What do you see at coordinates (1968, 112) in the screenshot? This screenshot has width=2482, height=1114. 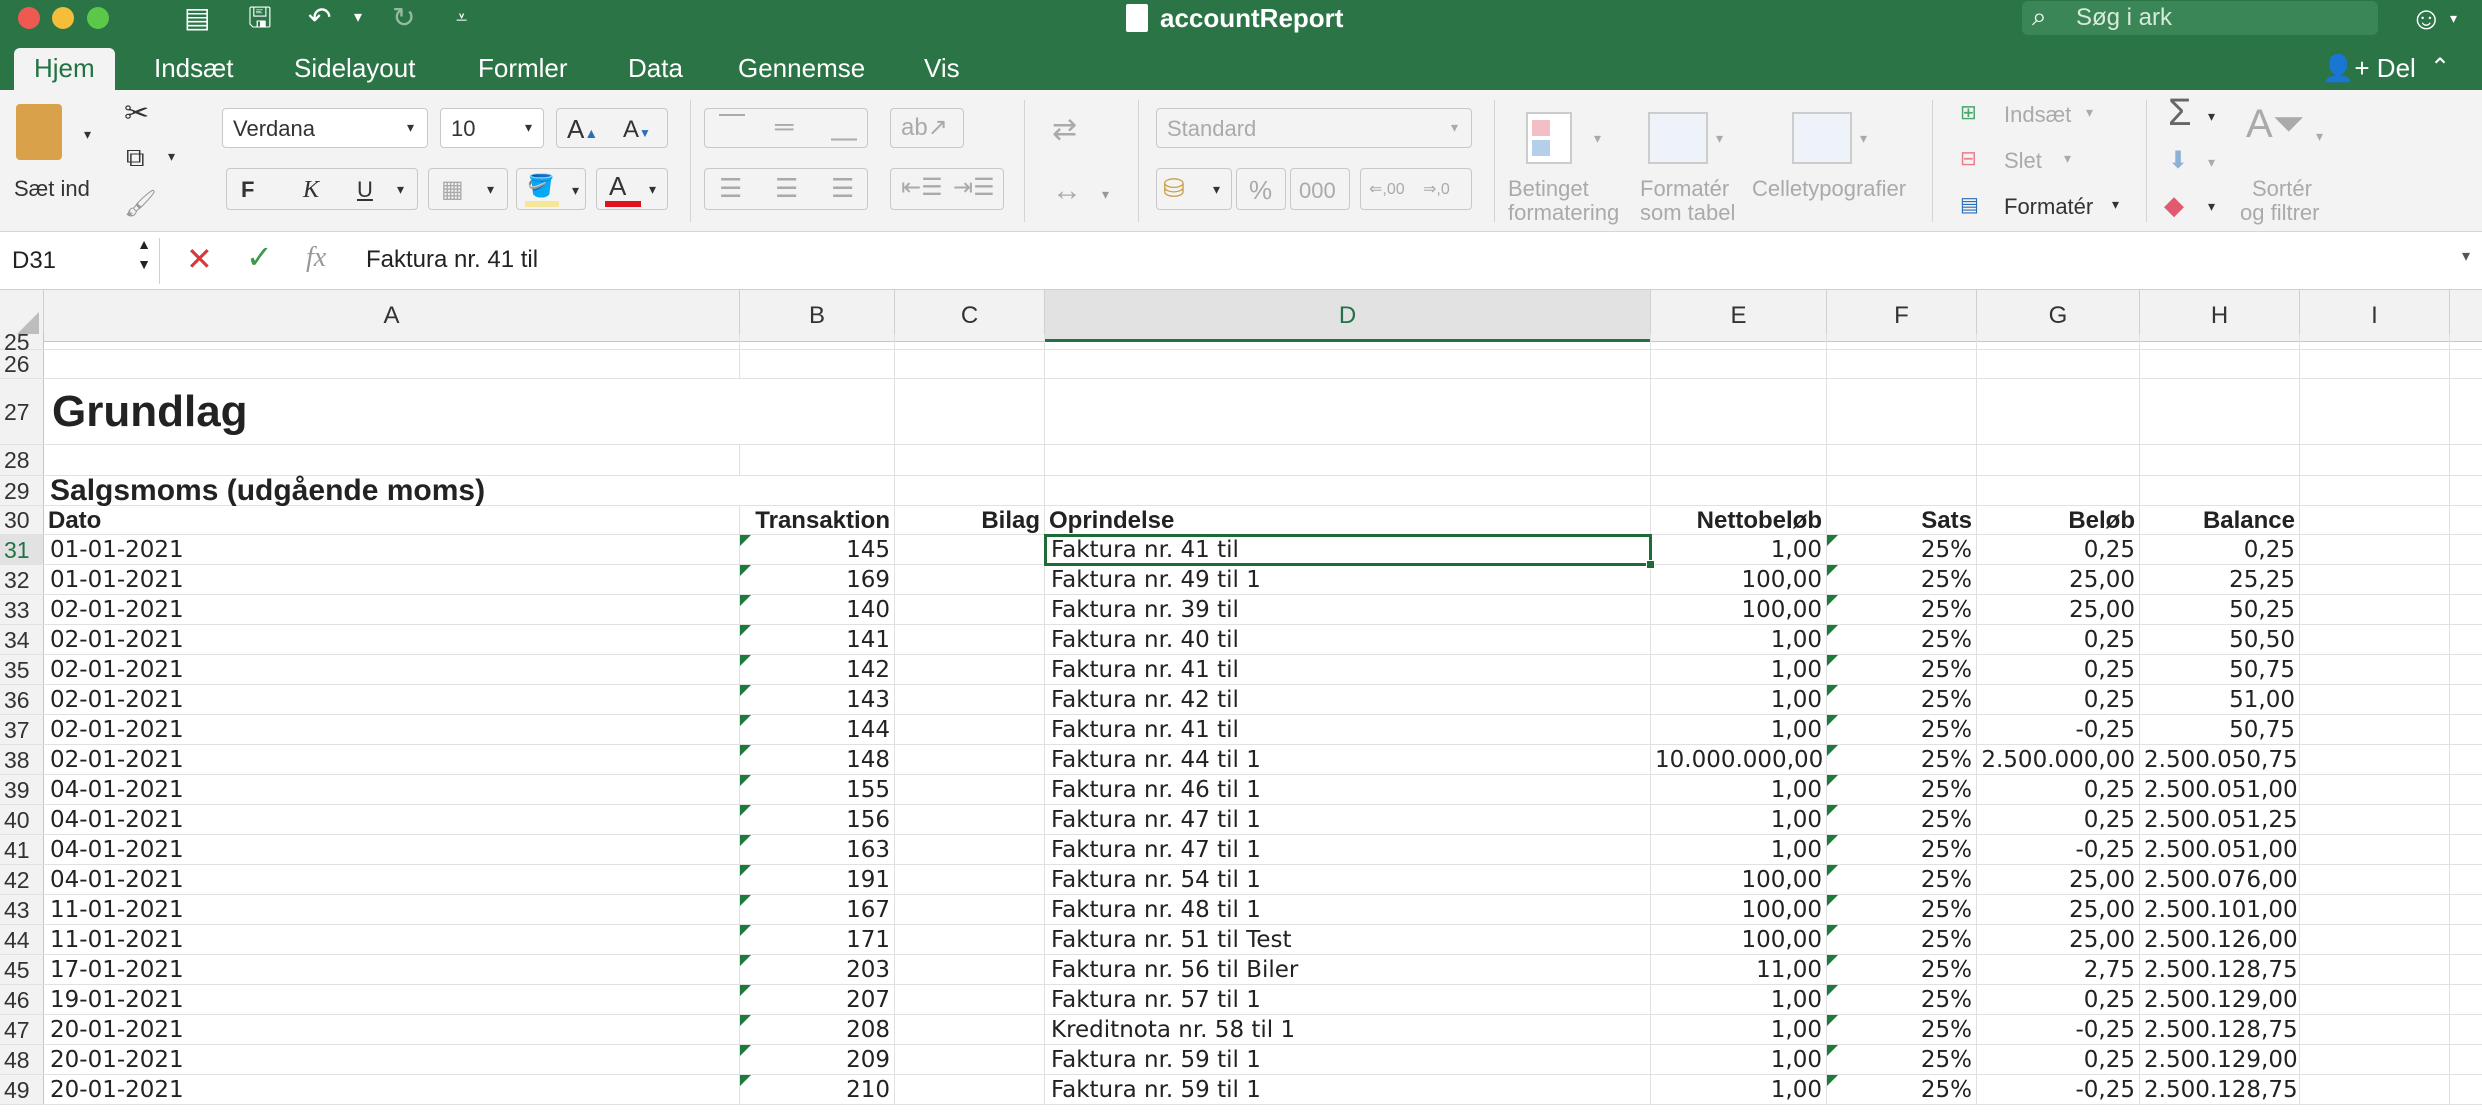 I see `insert-cells-icon: ⊞` at bounding box center [1968, 112].